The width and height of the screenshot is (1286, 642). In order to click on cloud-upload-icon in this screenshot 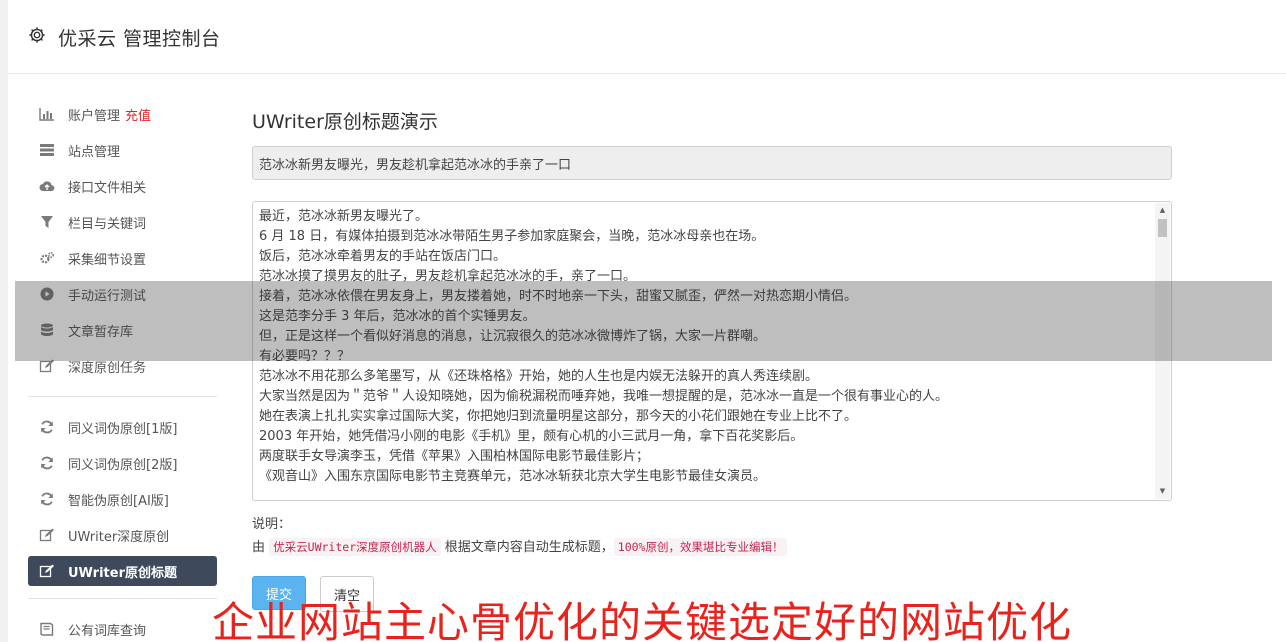, I will do `click(47, 186)`.